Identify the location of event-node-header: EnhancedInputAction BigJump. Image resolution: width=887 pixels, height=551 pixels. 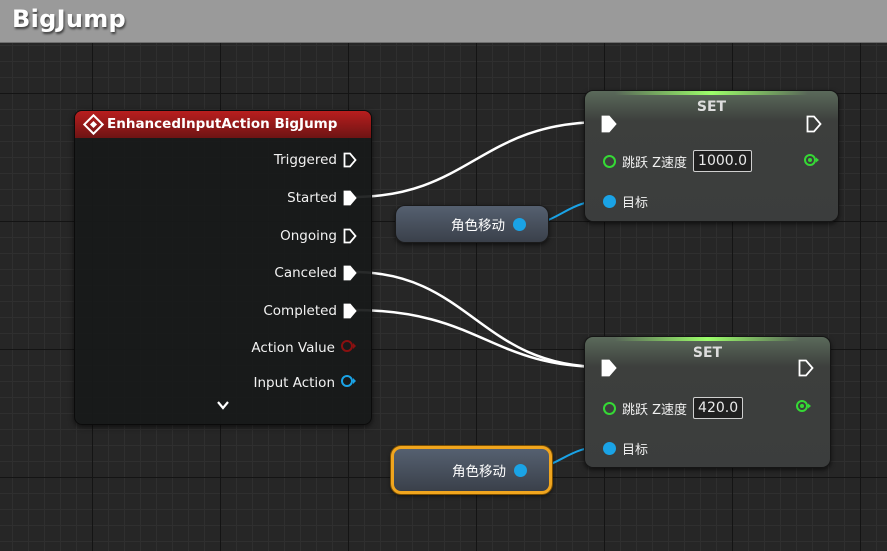
(223, 124).